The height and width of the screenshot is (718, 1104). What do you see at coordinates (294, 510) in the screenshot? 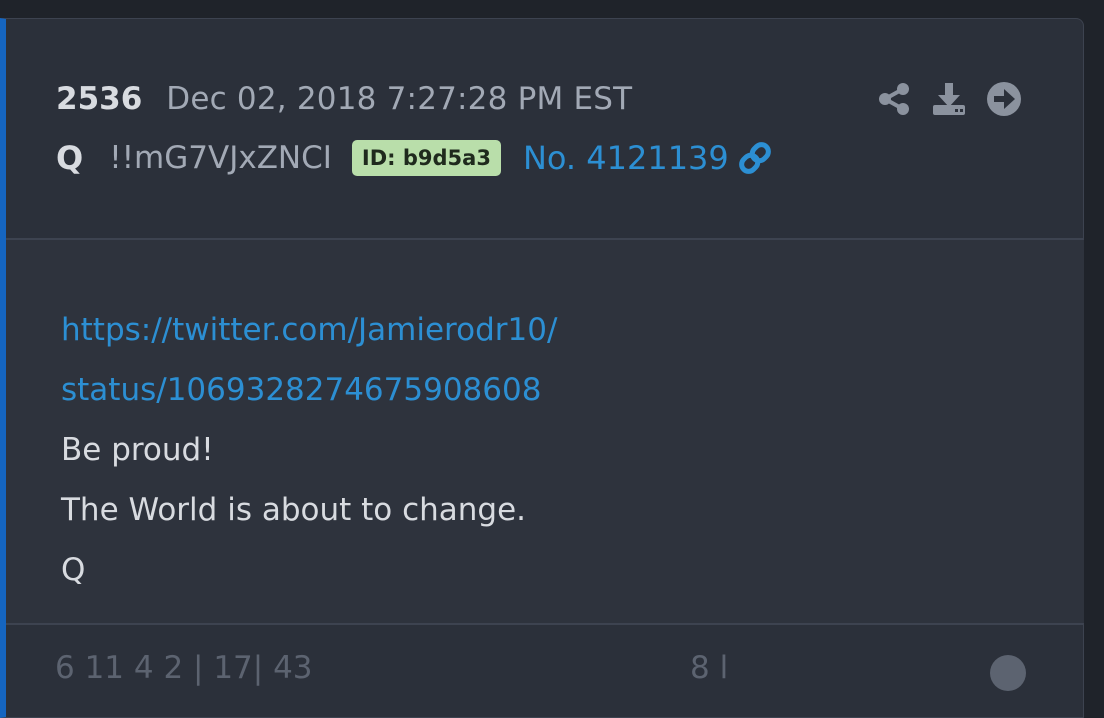
I see `body-line: The World is about to change.` at bounding box center [294, 510].